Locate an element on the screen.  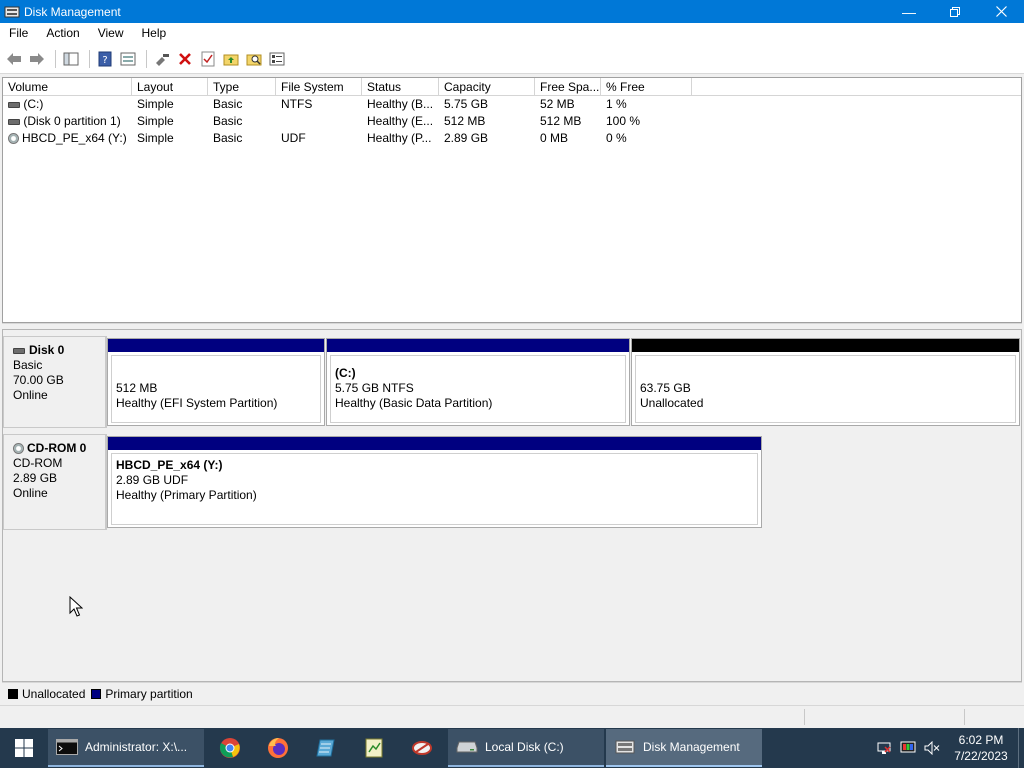
volume-free-space: 0 MB is located at coordinates (554, 138).